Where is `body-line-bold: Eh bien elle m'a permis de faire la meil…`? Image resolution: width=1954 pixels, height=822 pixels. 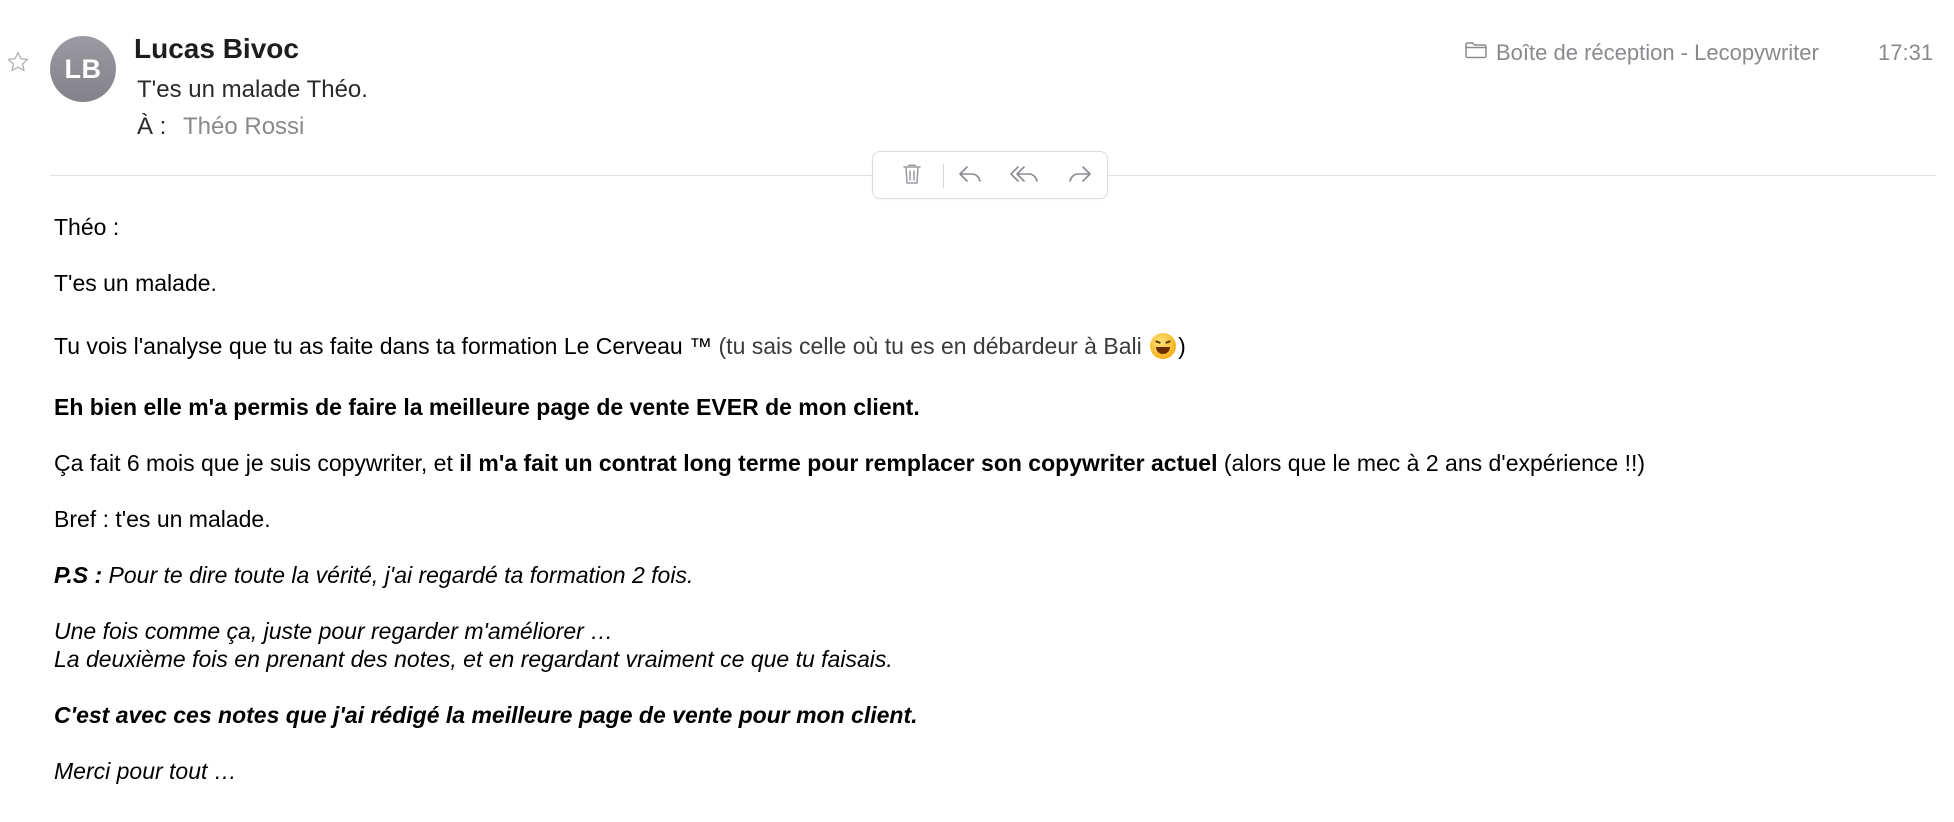 body-line-bold: Eh bien elle m'a permis de faire la meil… is located at coordinates (487, 407).